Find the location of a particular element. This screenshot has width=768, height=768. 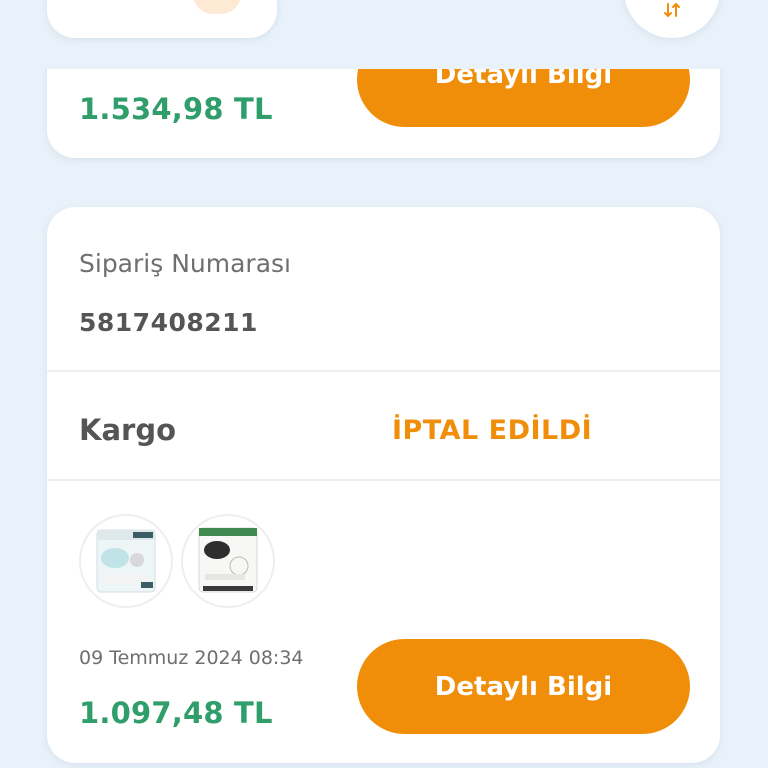

order-number-label: Sipariş Numarası is located at coordinates (185, 263).